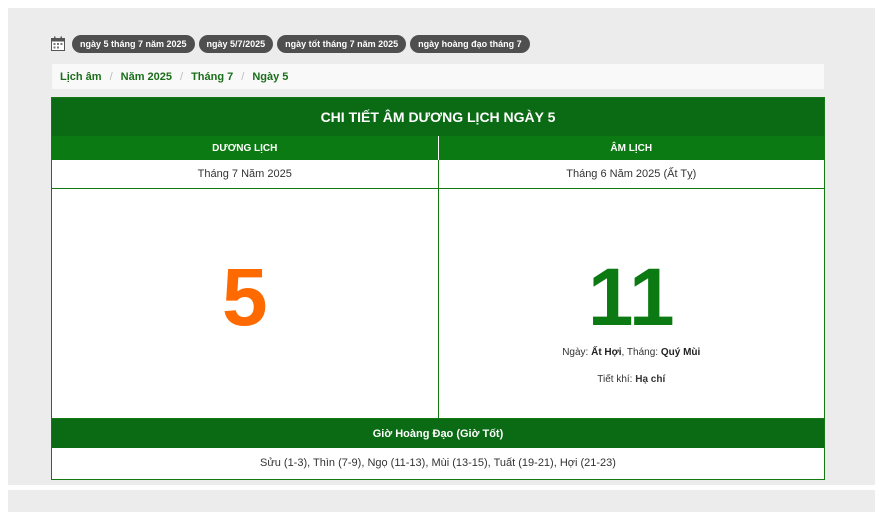 The height and width of the screenshot is (515, 892). I want to click on tag-date-full: ngày 5 tháng 7 năm 2025, so click(133, 44).